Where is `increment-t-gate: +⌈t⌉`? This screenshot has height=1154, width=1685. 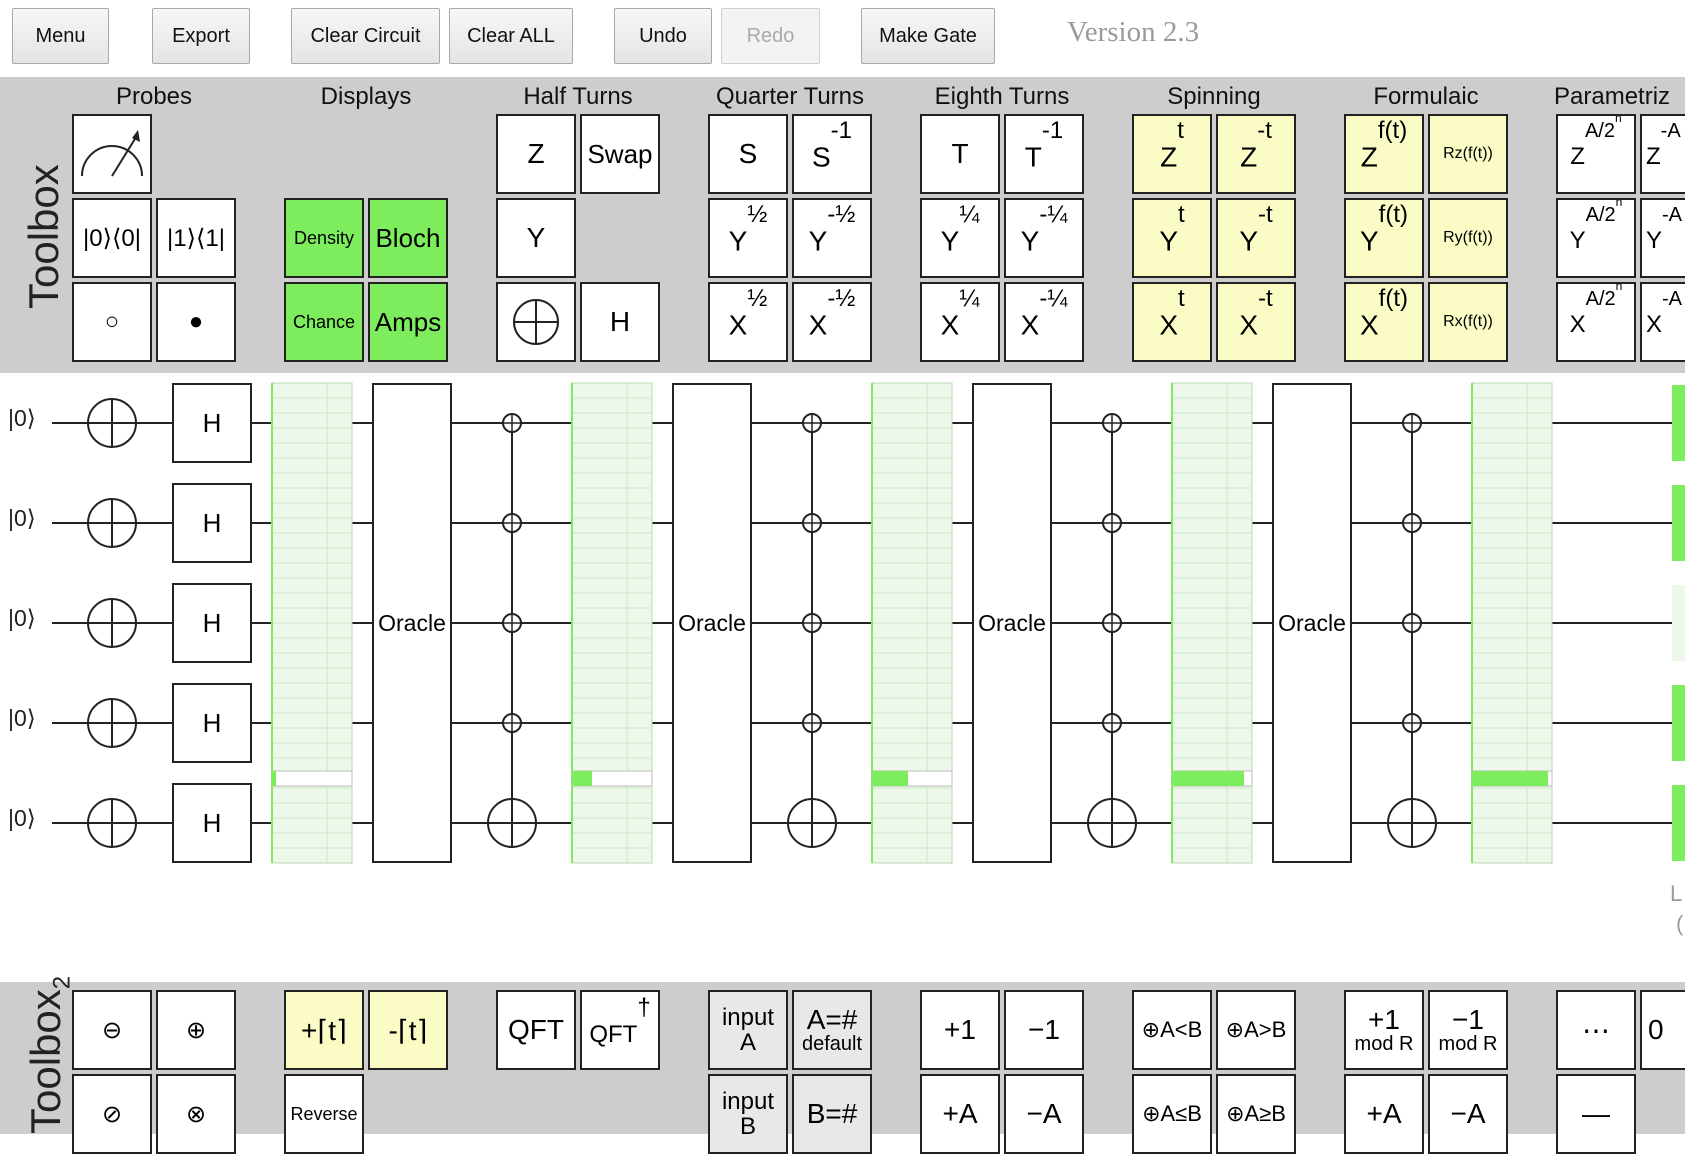 increment-t-gate: +⌈t⌉ is located at coordinates (324, 1030).